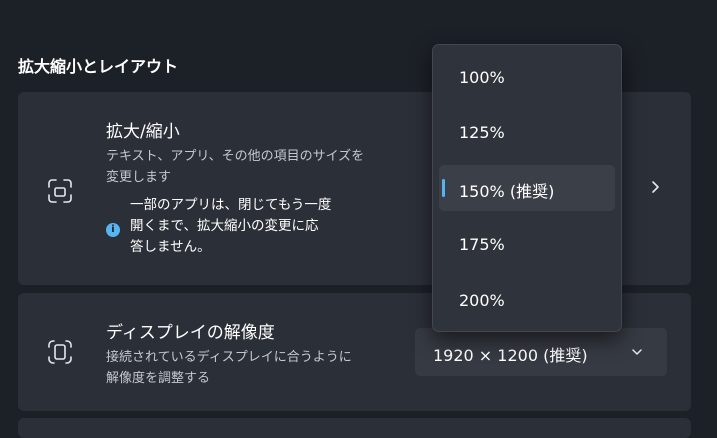 The width and height of the screenshot is (717, 438). I want to click on scale-option-125: 125%, so click(527, 133).